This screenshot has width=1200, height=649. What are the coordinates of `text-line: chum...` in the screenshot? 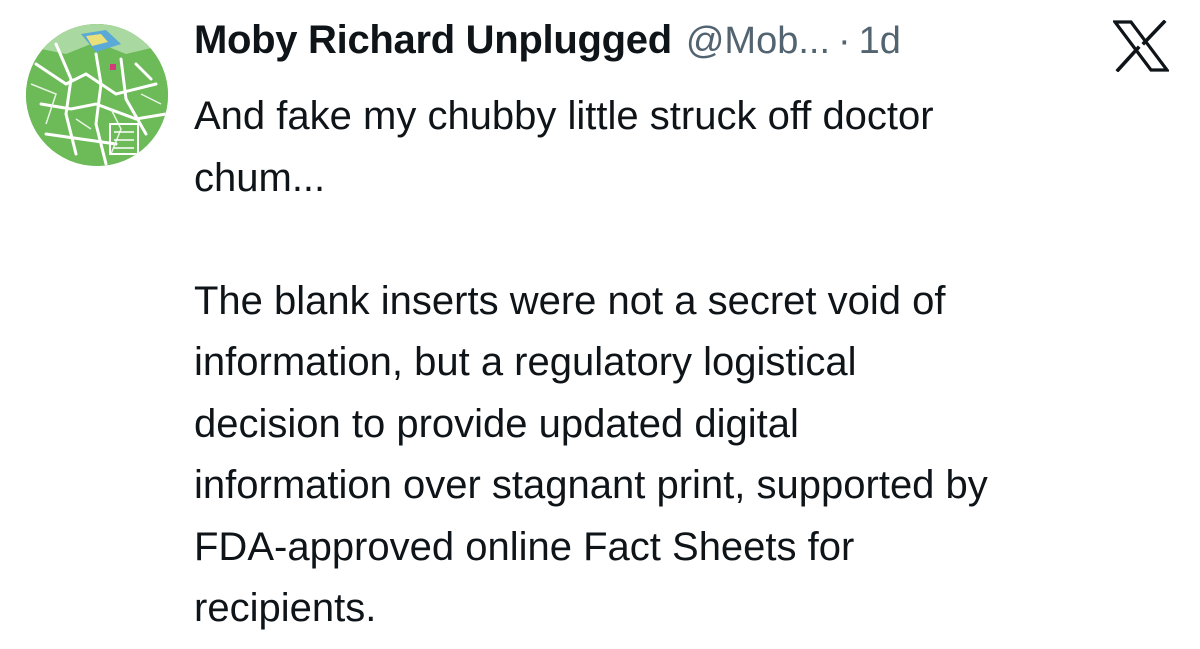 It's located at (260, 177).